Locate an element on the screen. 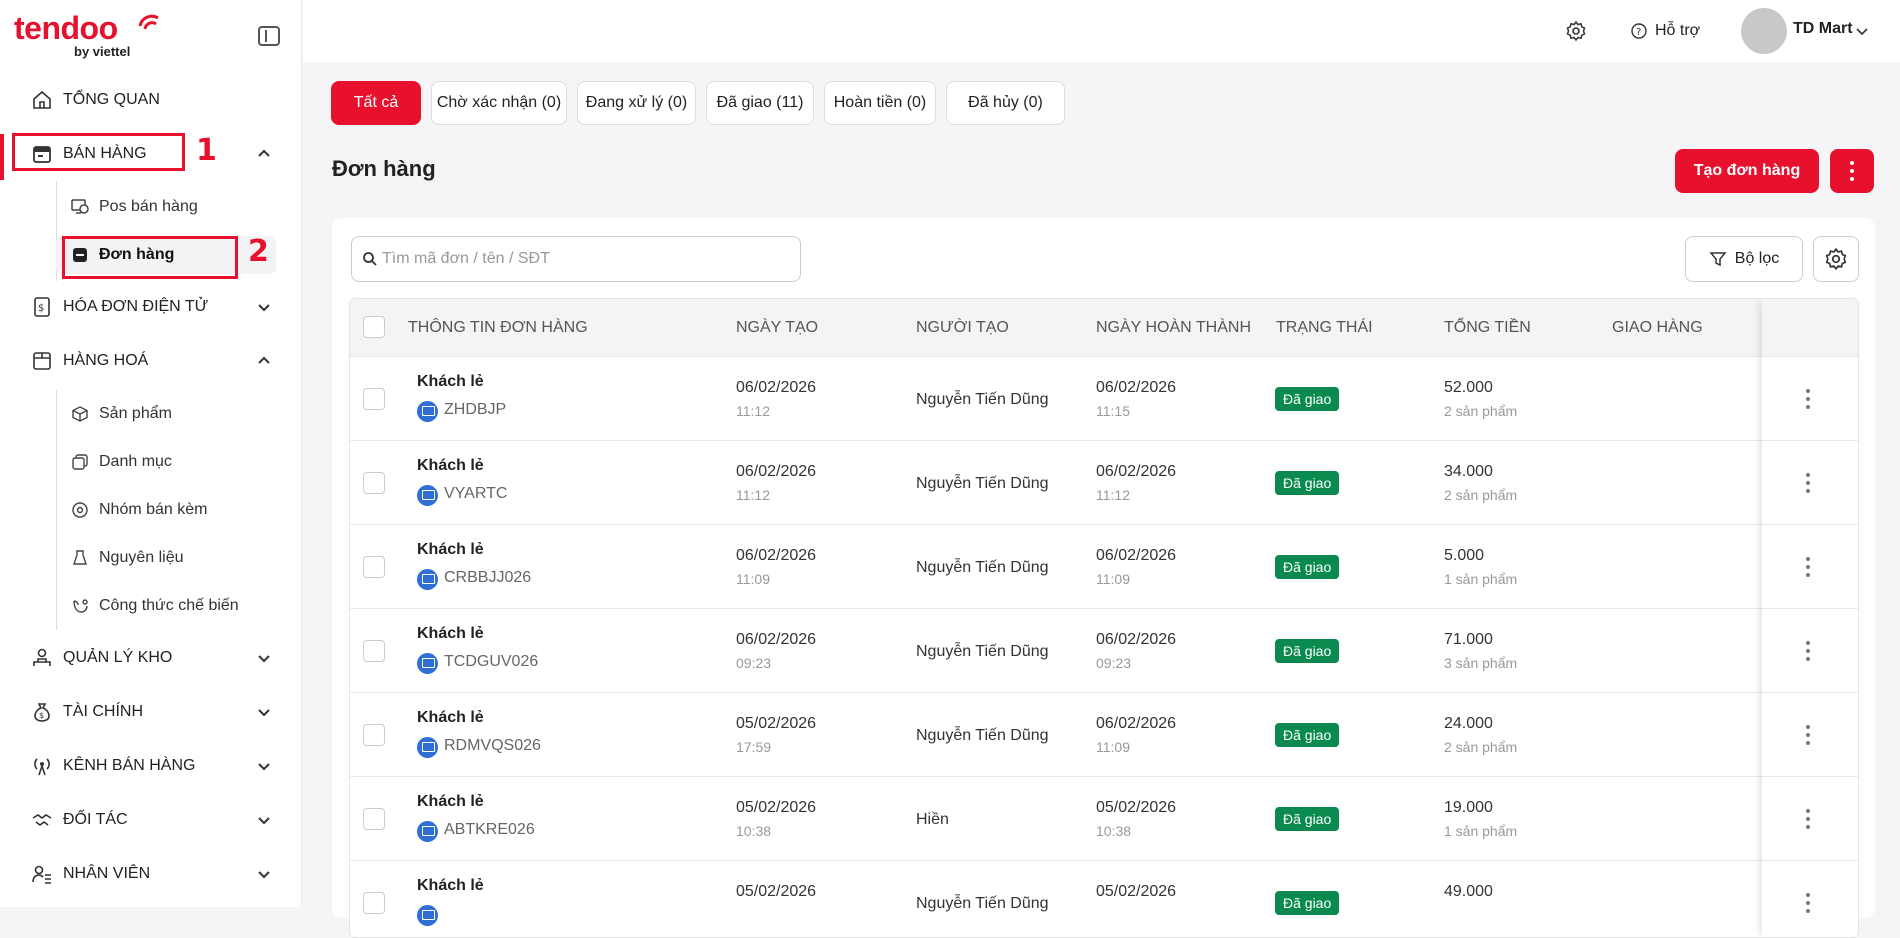 The height and width of the screenshot is (938, 1900). support-label: Hỗ trợ is located at coordinates (1678, 30).